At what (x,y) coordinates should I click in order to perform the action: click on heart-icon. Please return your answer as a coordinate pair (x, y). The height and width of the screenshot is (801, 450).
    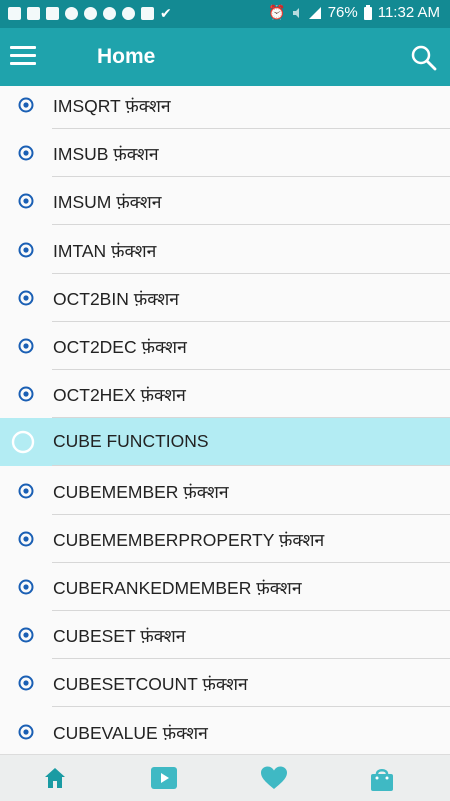
    Looking at the image, I should click on (274, 779).